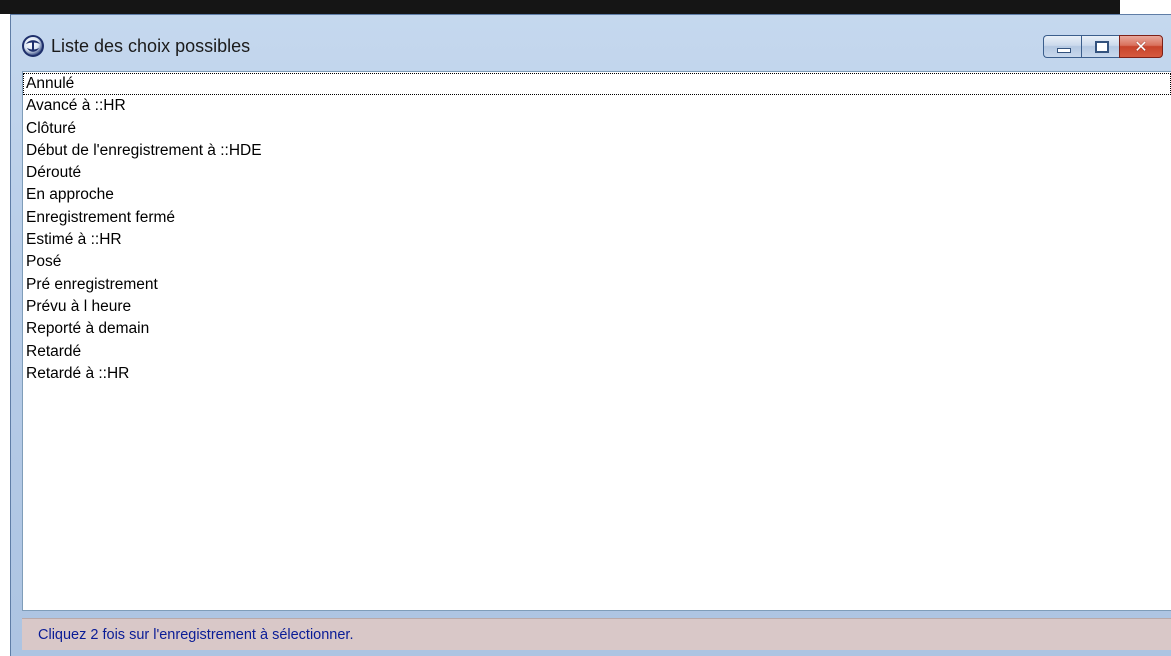 This screenshot has width=1171, height=656. Describe the element at coordinates (597, 173) in the screenshot. I see `list-item: Dérouté` at that location.